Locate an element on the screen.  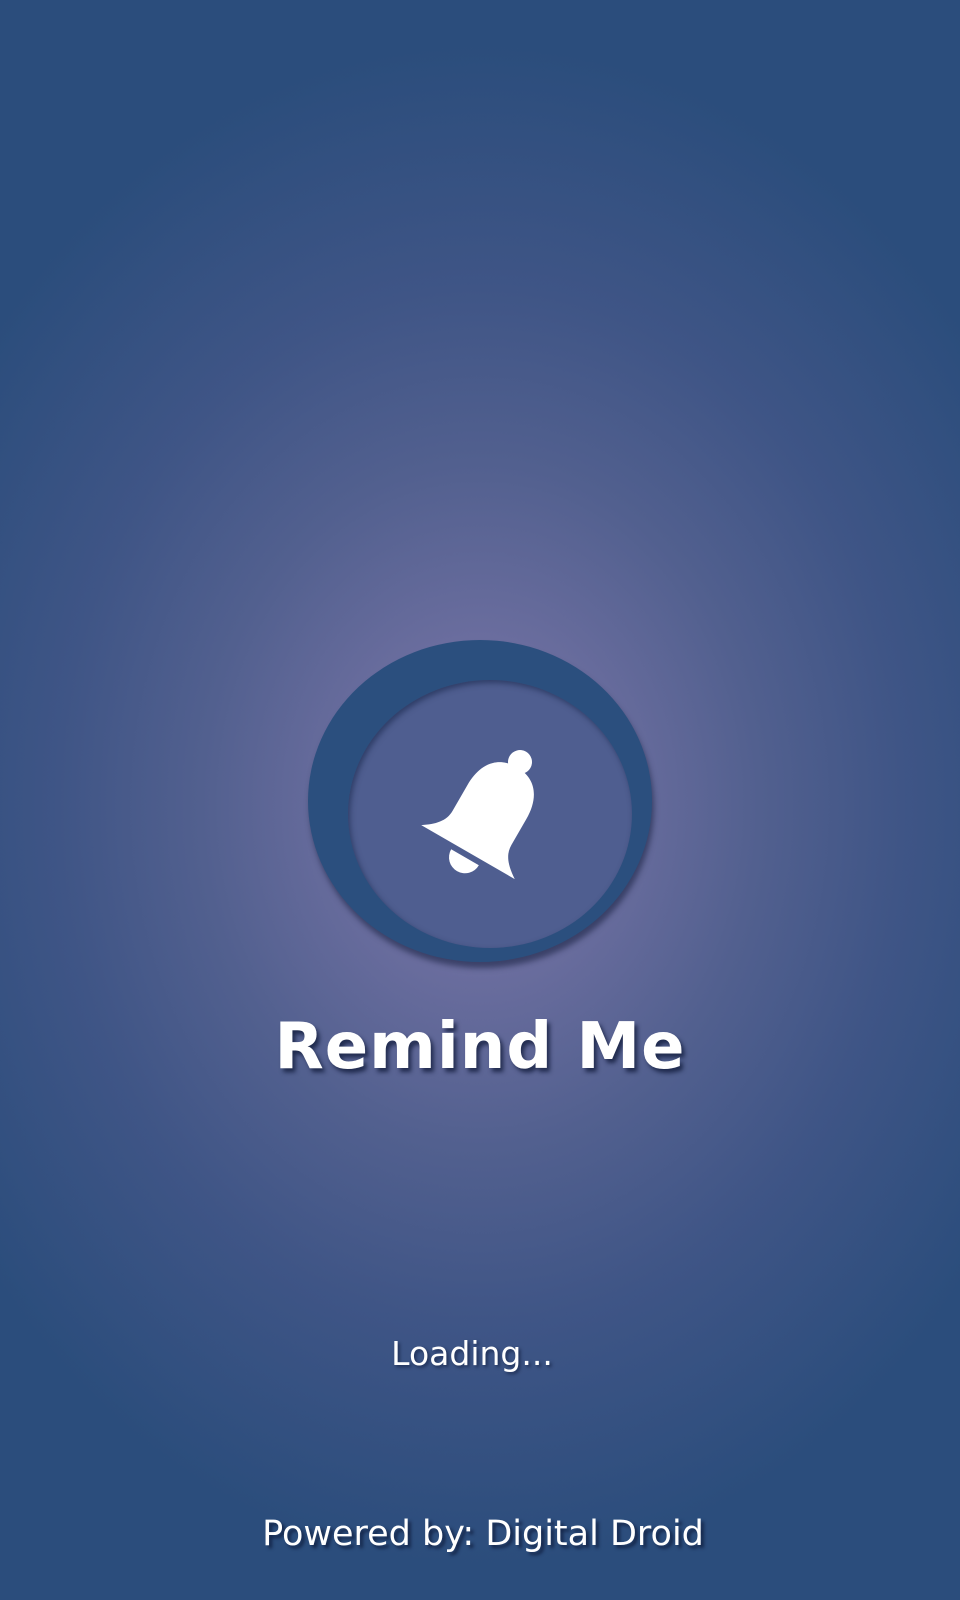
app-logo is located at coordinates (480, 801).